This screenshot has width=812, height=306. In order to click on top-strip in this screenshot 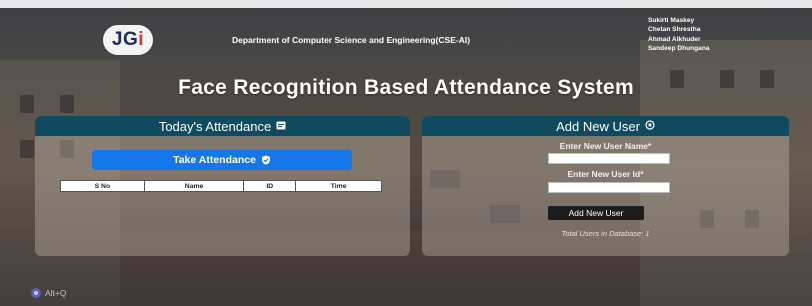, I will do `click(406, 4)`.